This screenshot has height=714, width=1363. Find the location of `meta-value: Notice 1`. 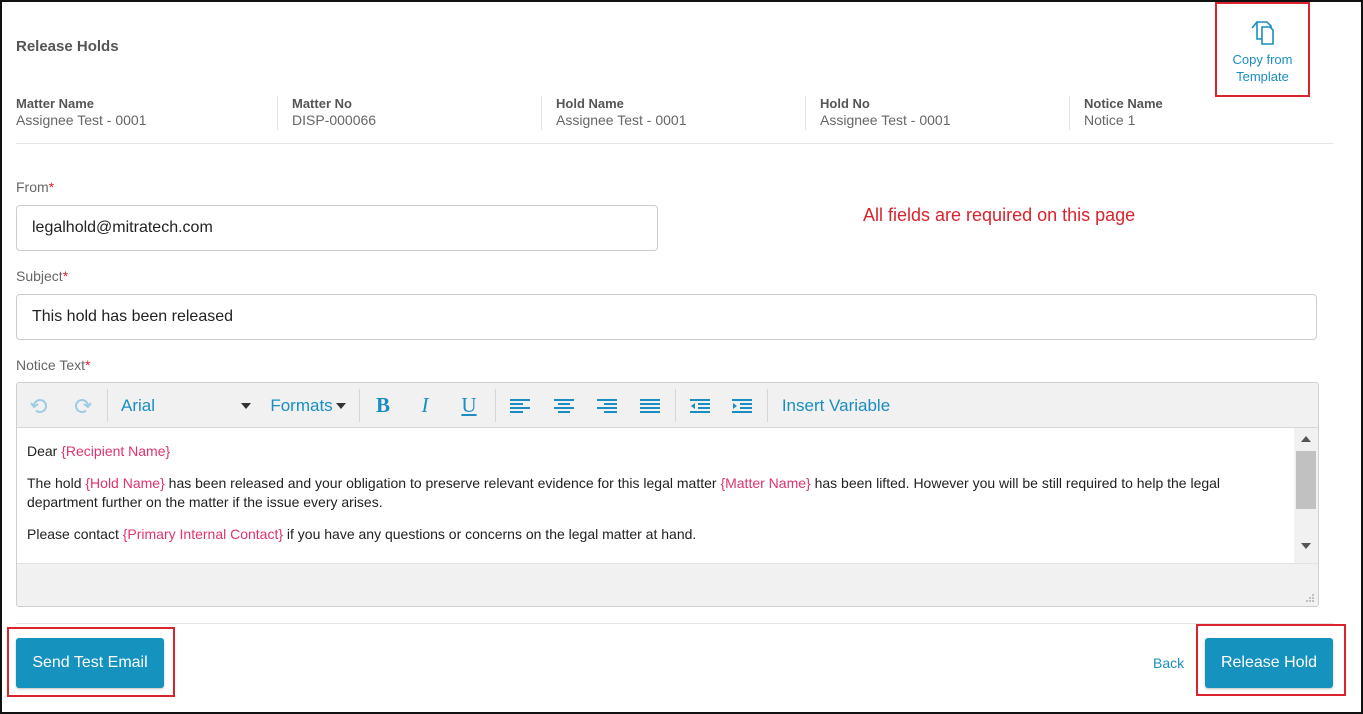

meta-value: Notice 1 is located at coordinates (1110, 120).